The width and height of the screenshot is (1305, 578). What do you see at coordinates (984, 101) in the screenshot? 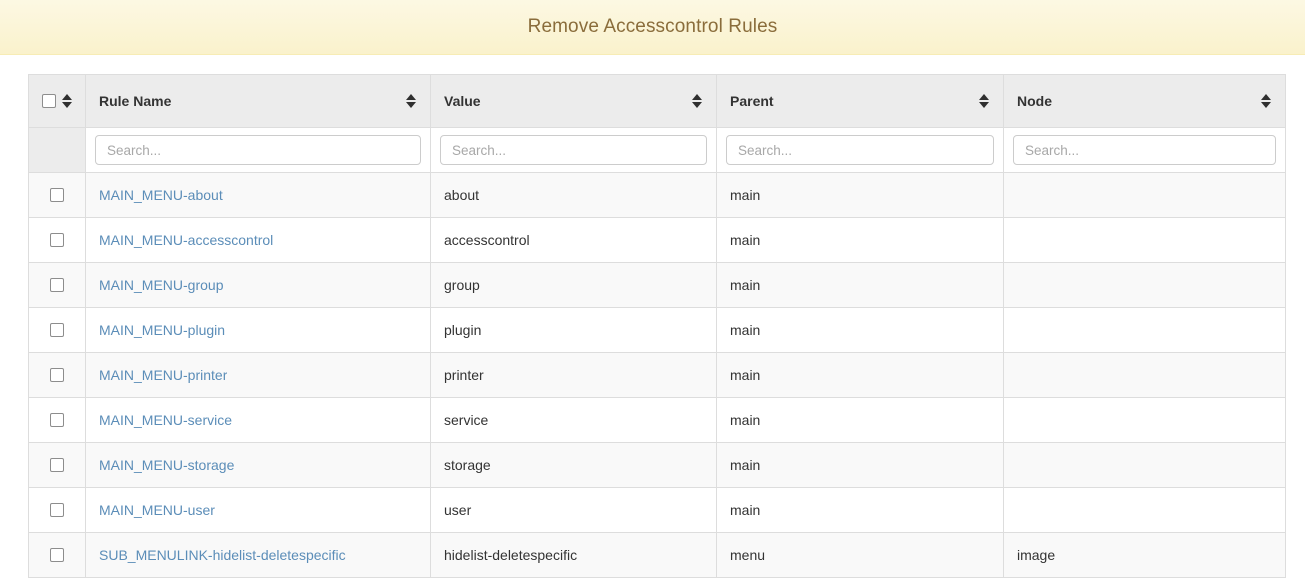
I see `sort-icon-parent` at bounding box center [984, 101].